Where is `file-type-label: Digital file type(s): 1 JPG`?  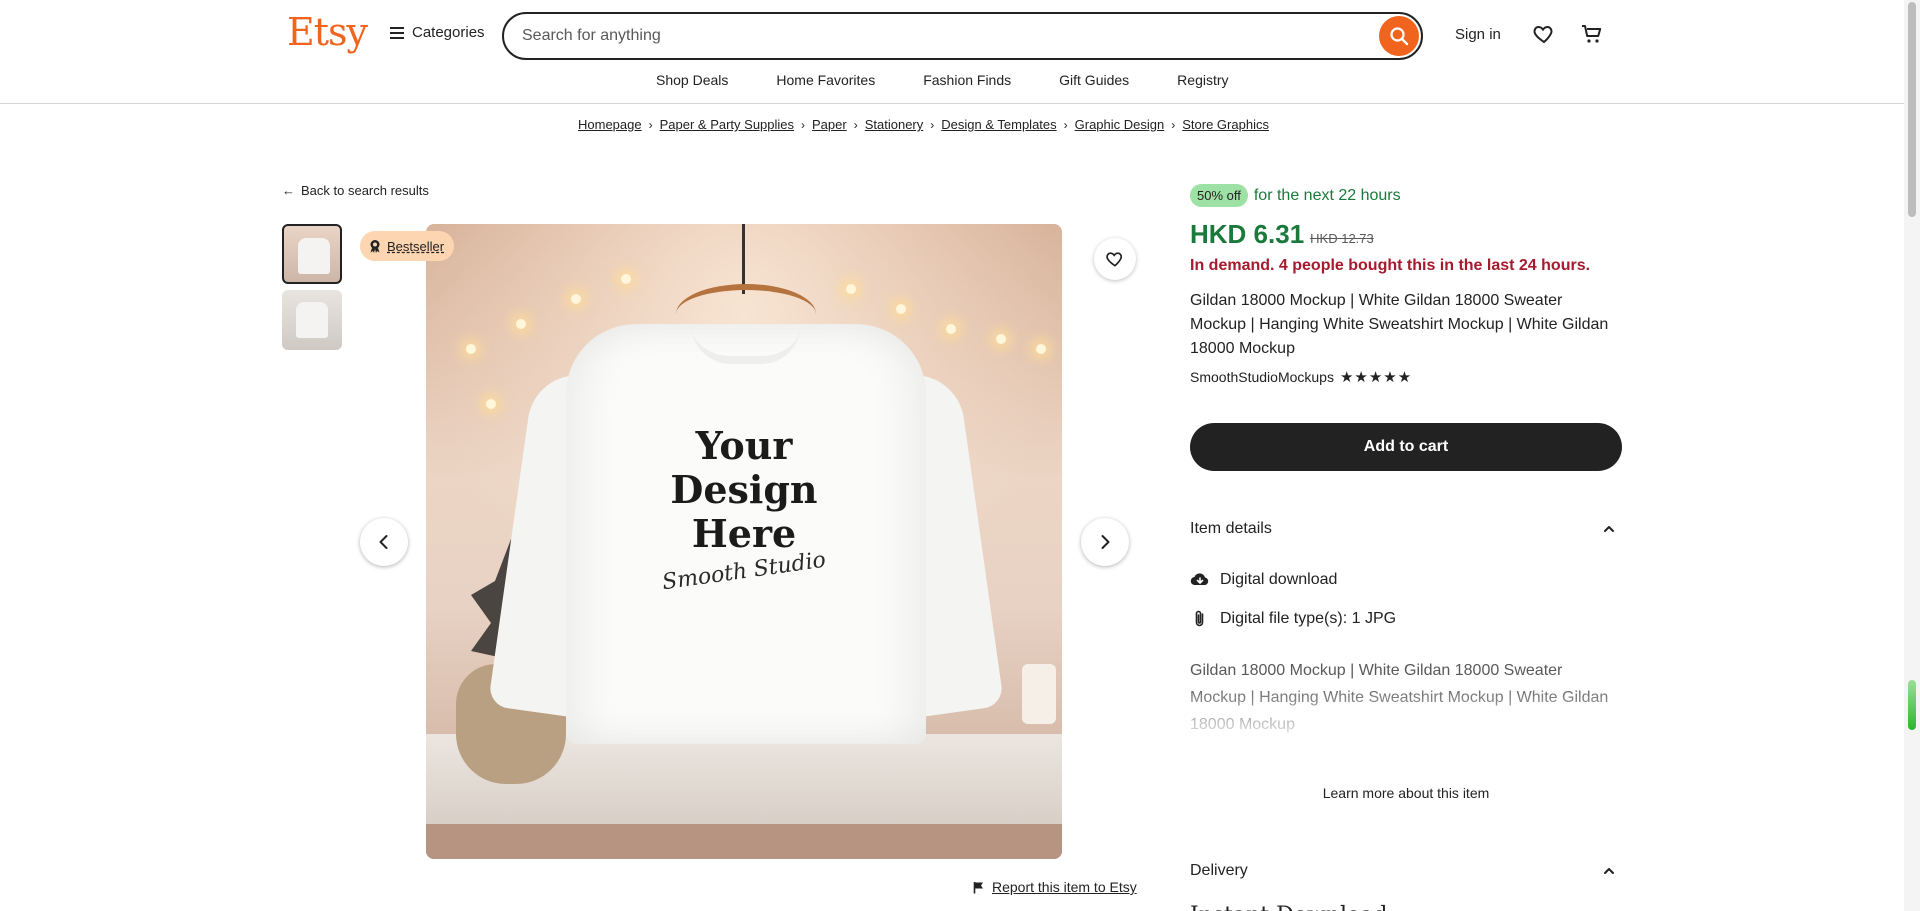
file-type-label: Digital file type(s): 1 JPG is located at coordinates (1308, 618).